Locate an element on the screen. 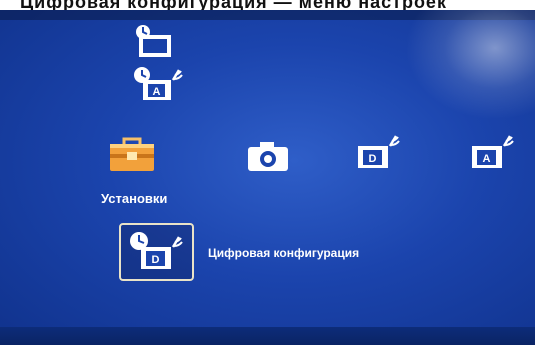  digital-antenna-icon: D is located at coordinates (381, 152).